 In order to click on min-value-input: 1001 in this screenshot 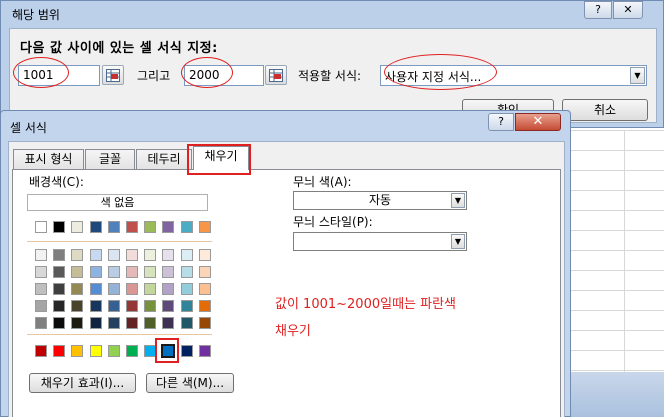, I will do `click(59, 75)`.